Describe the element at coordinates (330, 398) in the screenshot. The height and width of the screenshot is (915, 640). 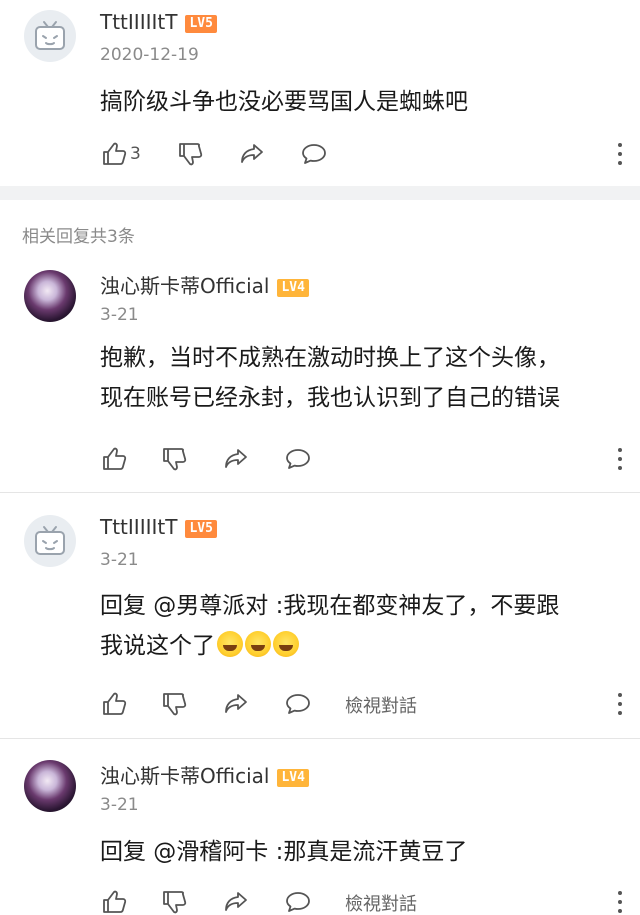
I see `comment-text-line: 现在账号已经永封，我也认识到了自己的错误` at that location.